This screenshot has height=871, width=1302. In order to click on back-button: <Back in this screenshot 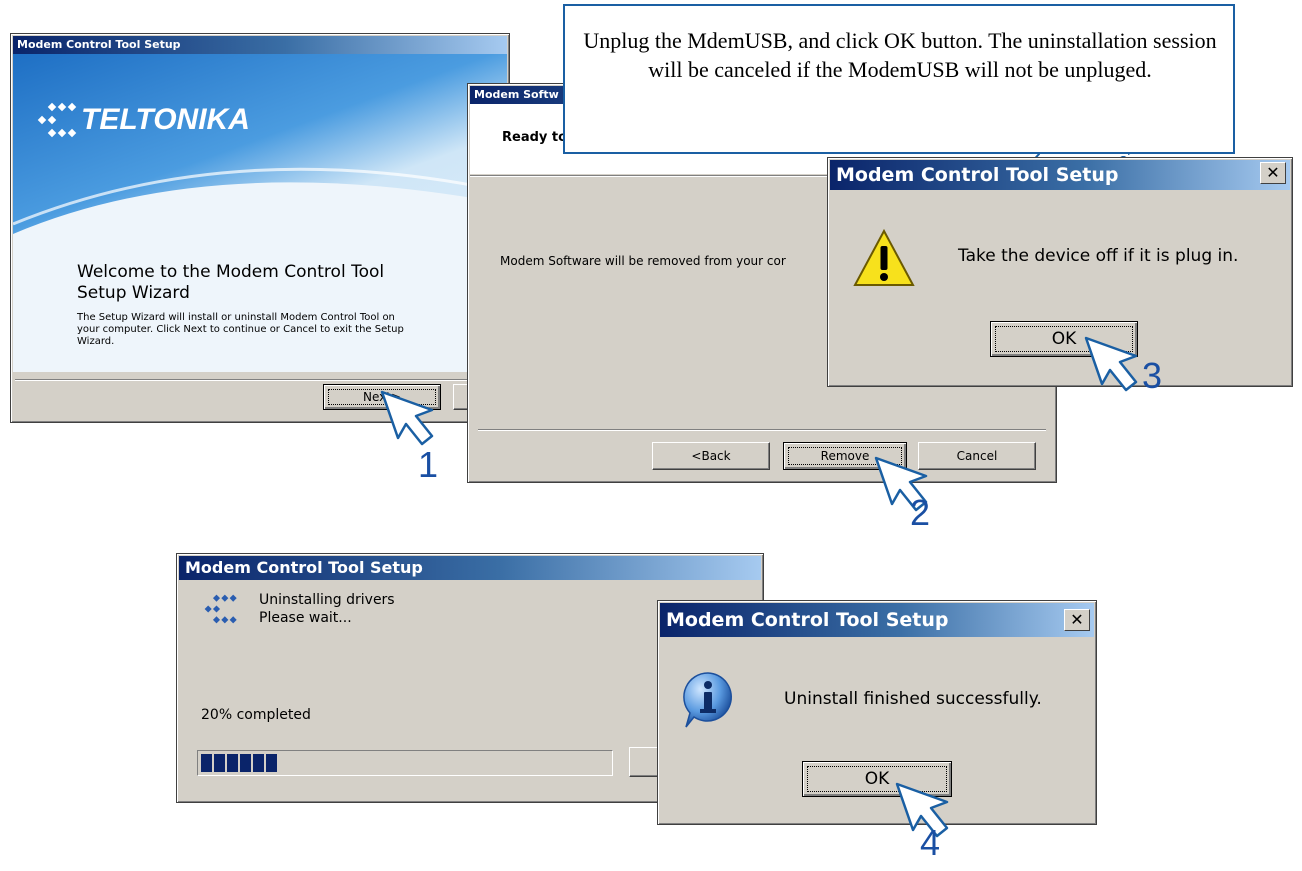, I will do `click(711, 456)`.